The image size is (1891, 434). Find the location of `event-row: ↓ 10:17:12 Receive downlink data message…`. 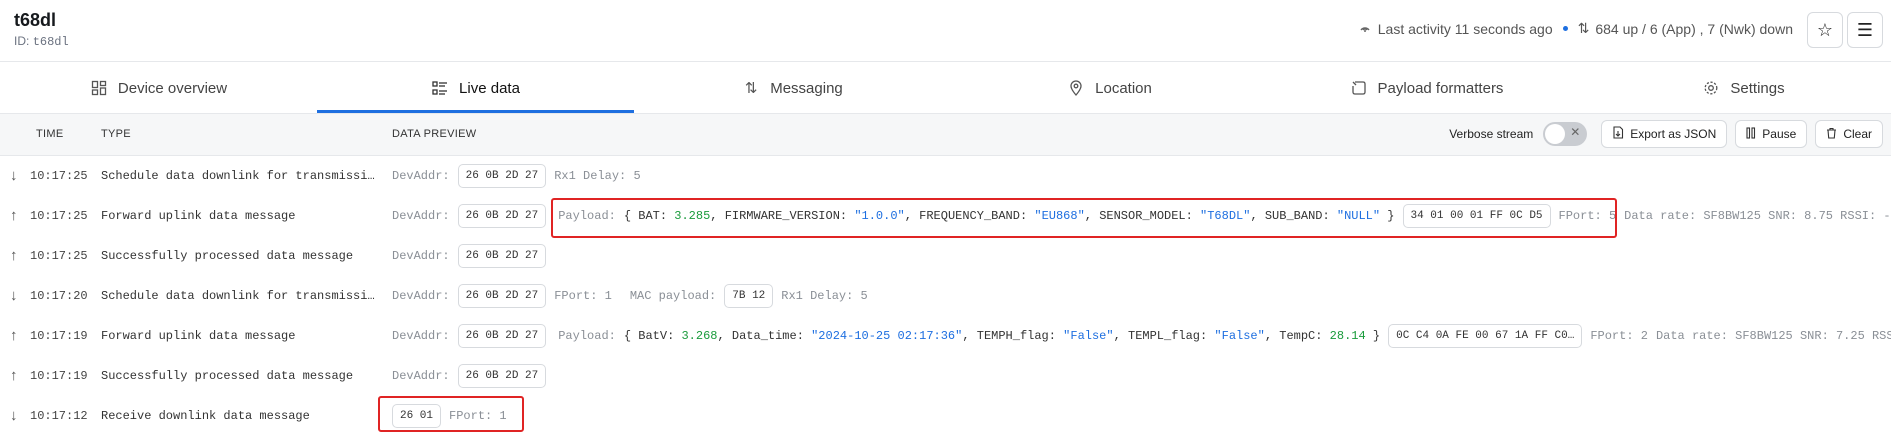

event-row: ↓ 10:17:12 Receive downlink data message… is located at coordinates (945, 415).